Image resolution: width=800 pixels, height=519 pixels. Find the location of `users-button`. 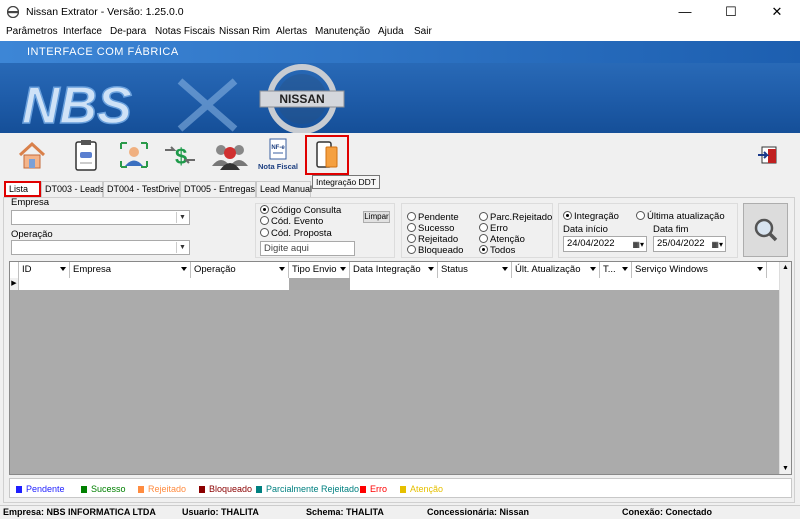

users-button is located at coordinates (229, 155).